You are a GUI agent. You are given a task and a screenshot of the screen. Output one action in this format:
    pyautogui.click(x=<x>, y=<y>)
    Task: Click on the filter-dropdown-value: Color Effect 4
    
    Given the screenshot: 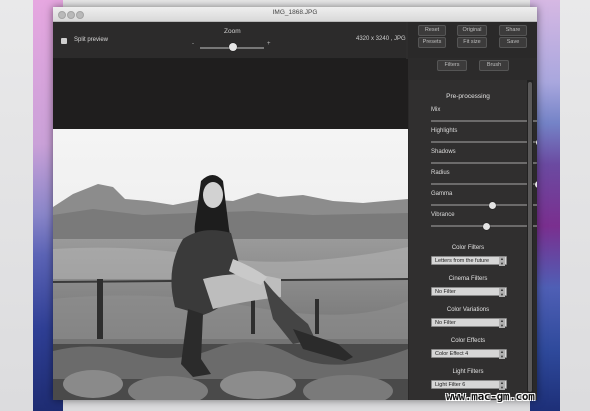 What is the action you would take?
    pyautogui.click(x=452, y=354)
    